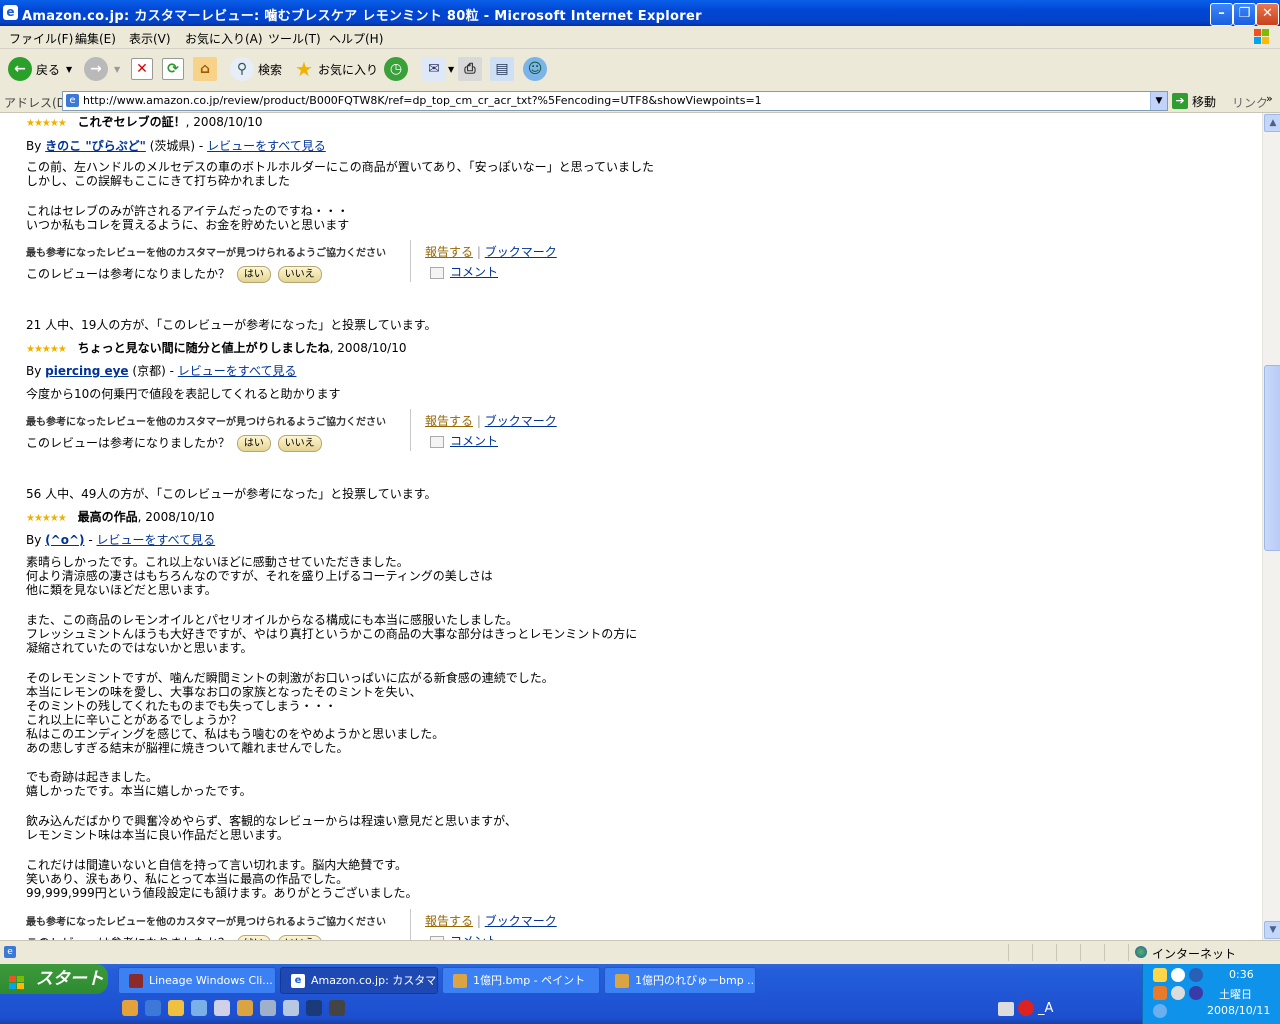 This screenshot has width=1280, height=1024. Describe the element at coordinates (356, 38) in the screenshot. I see `menu-help: ヘルプ(H)` at that location.